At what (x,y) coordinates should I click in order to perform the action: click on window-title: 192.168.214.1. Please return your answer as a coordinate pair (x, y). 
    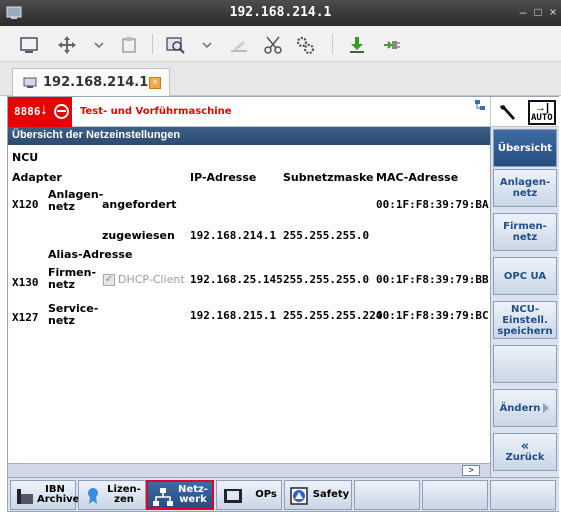
    Looking at the image, I should click on (280, 12).